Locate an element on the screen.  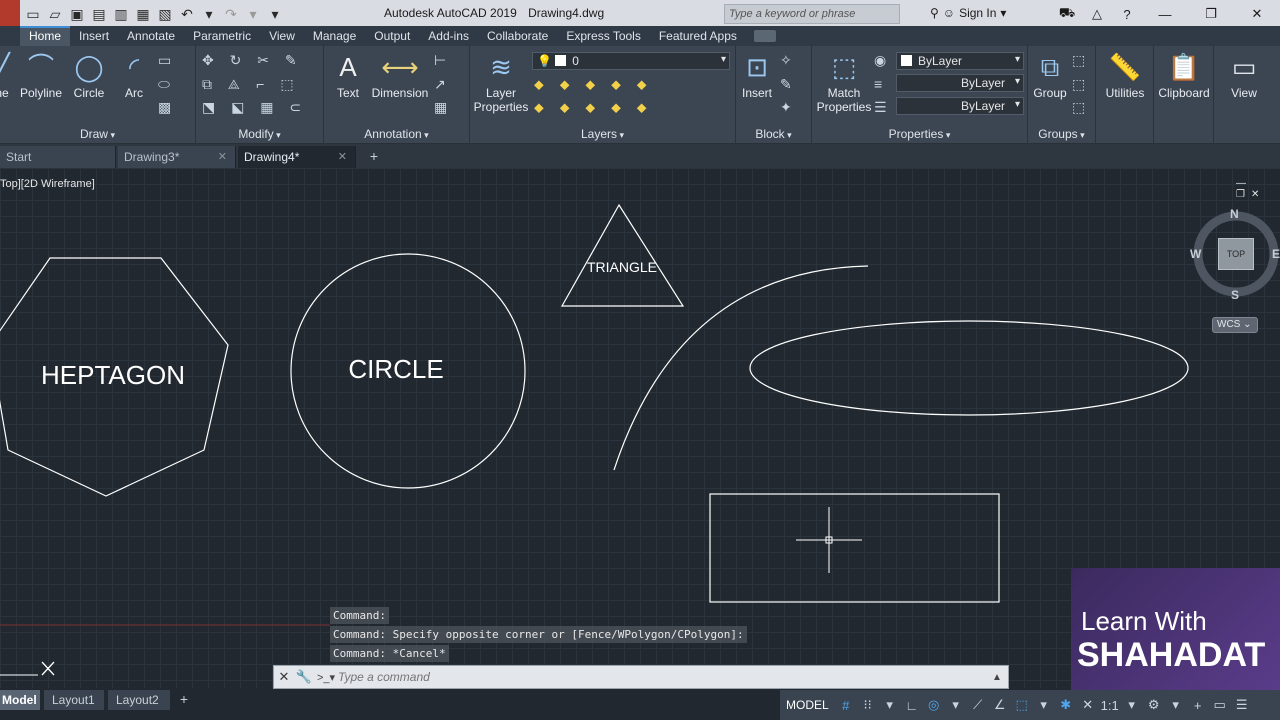
annotation-visibility-icon: ✱ is located at coordinates (1066, 705).